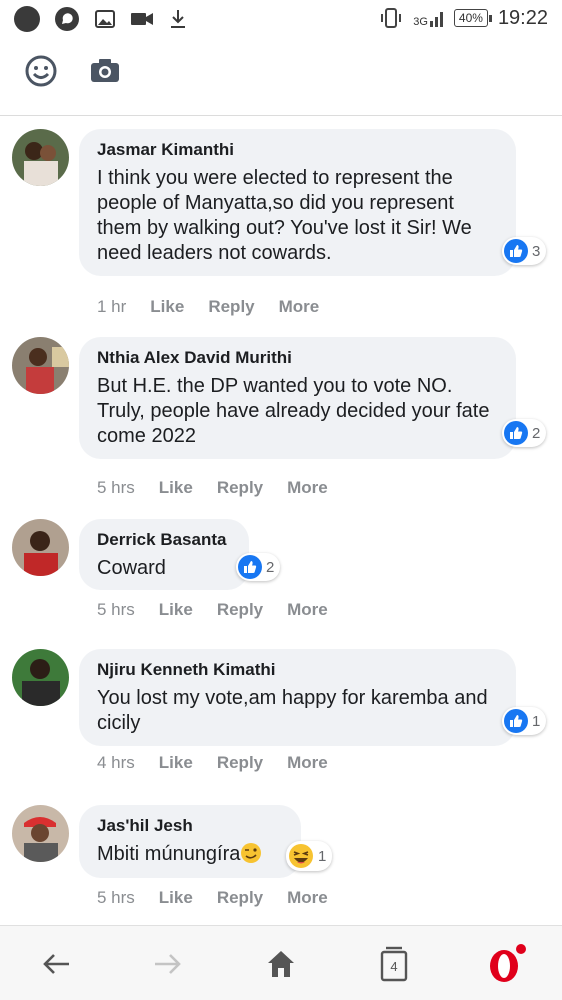 The width and height of the screenshot is (562, 1000). Describe the element at coordinates (297, 670) in the screenshot. I see `comment-author: Njiru Kenneth Kimathi` at that location.